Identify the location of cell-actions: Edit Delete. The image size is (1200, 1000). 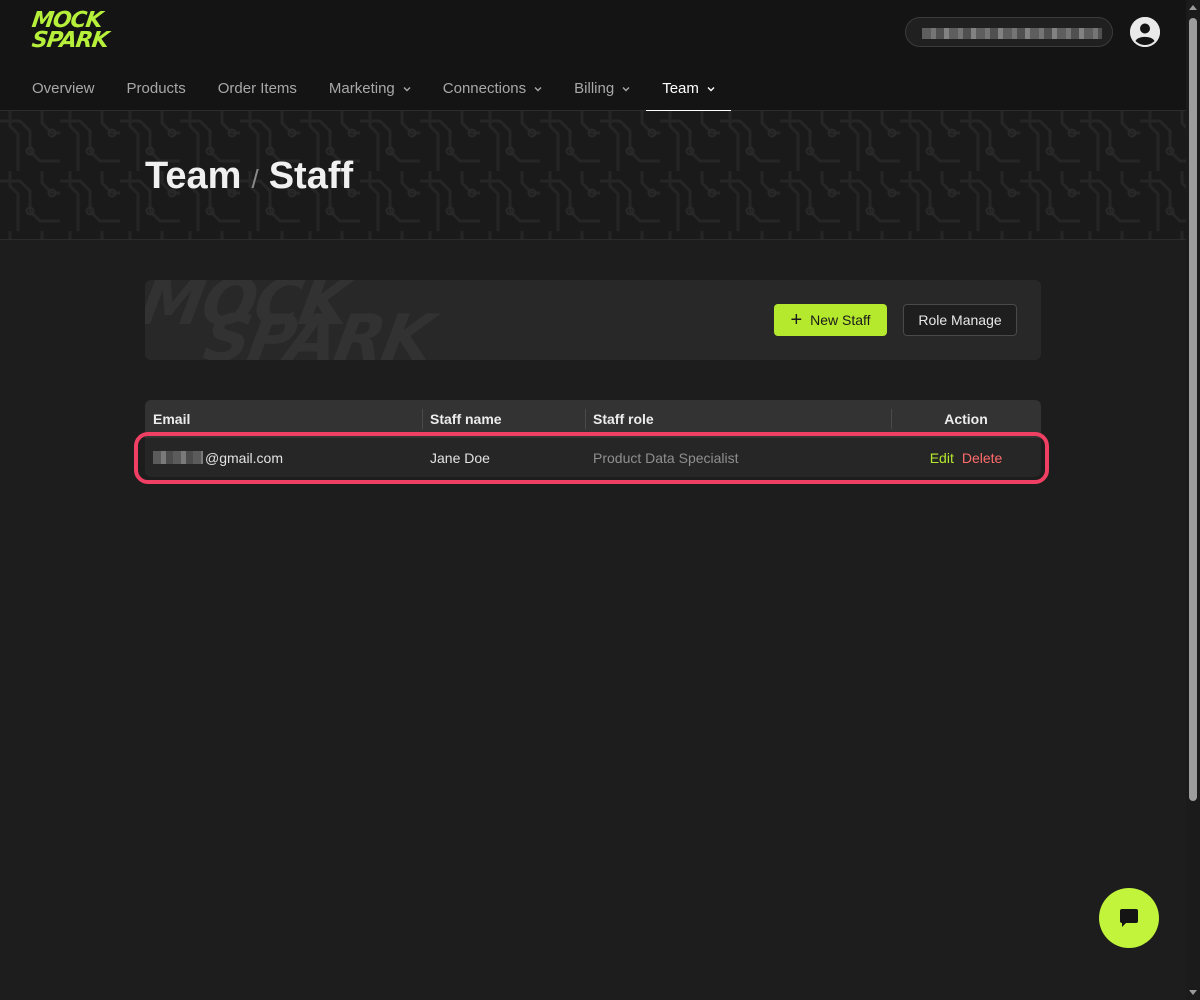
(966, 457).